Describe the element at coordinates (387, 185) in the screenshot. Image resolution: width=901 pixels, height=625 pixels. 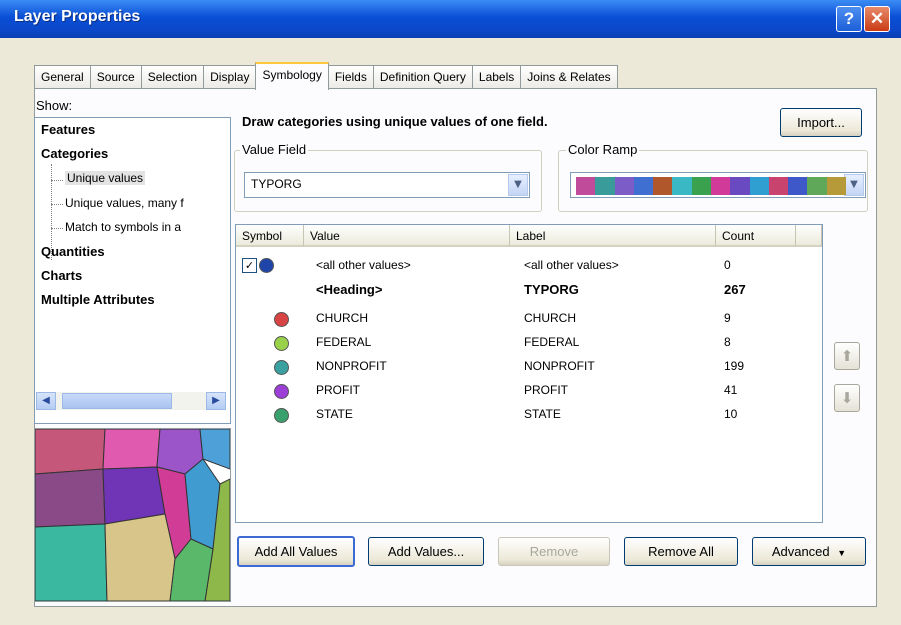
I see `value-field-select: TYPORG ▼` at that location.